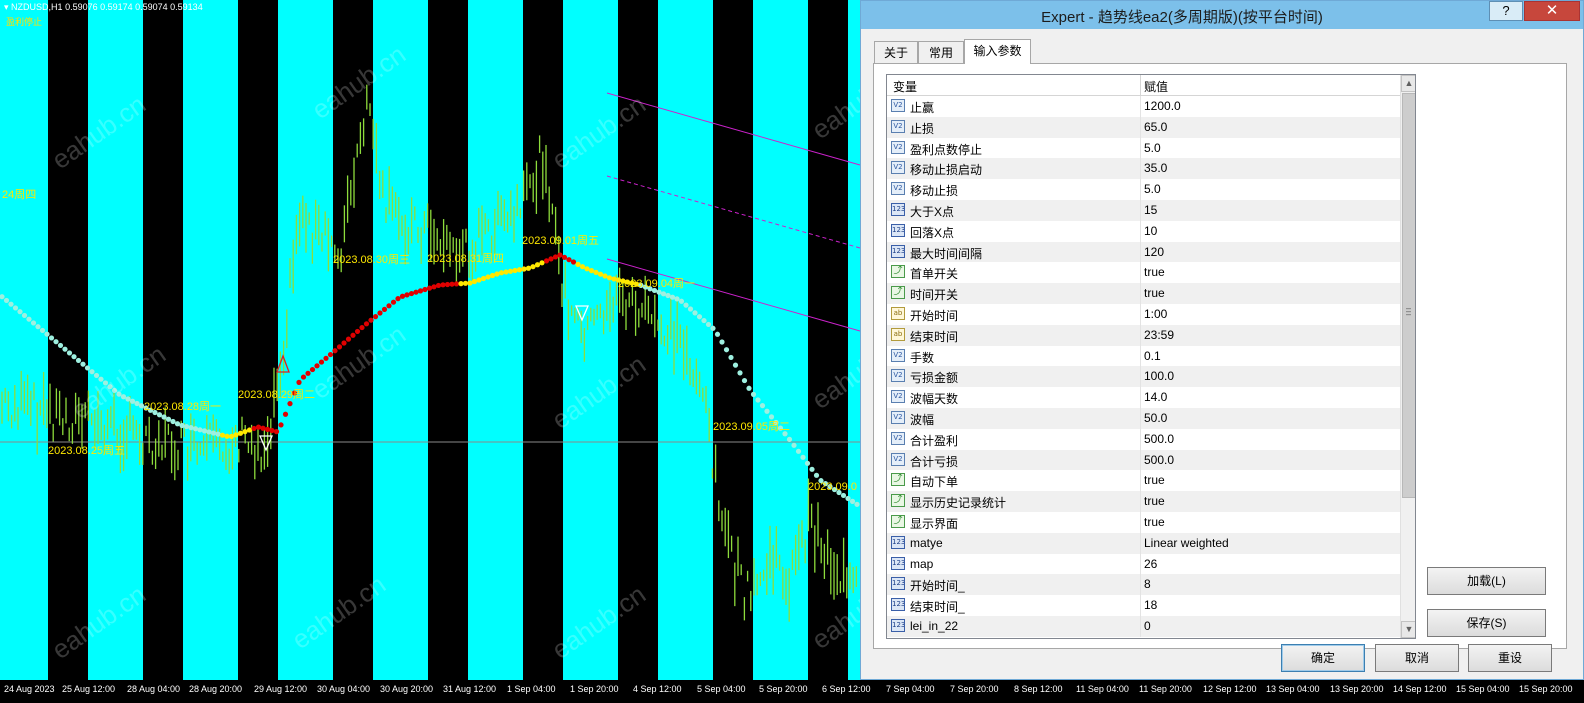 Image resolution: width=1584 pixels, height=703 pixels. Describe the element at coordinates (1155, 168) in the screenshot. I see `parameter-value: 35.0` at that location.